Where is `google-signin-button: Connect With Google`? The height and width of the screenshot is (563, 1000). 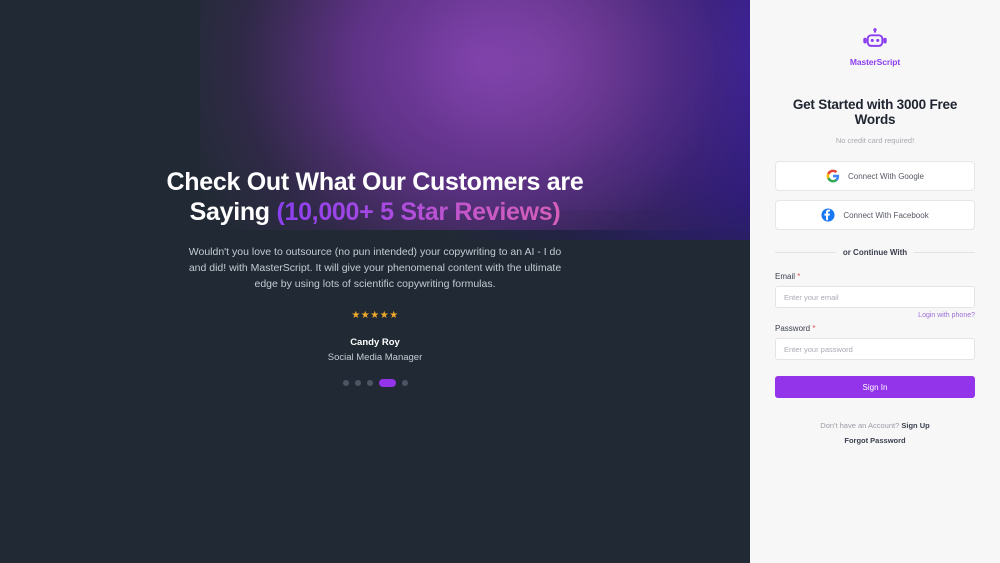
google-signin-button: Connect With Google is located at coordinates (875, 176).